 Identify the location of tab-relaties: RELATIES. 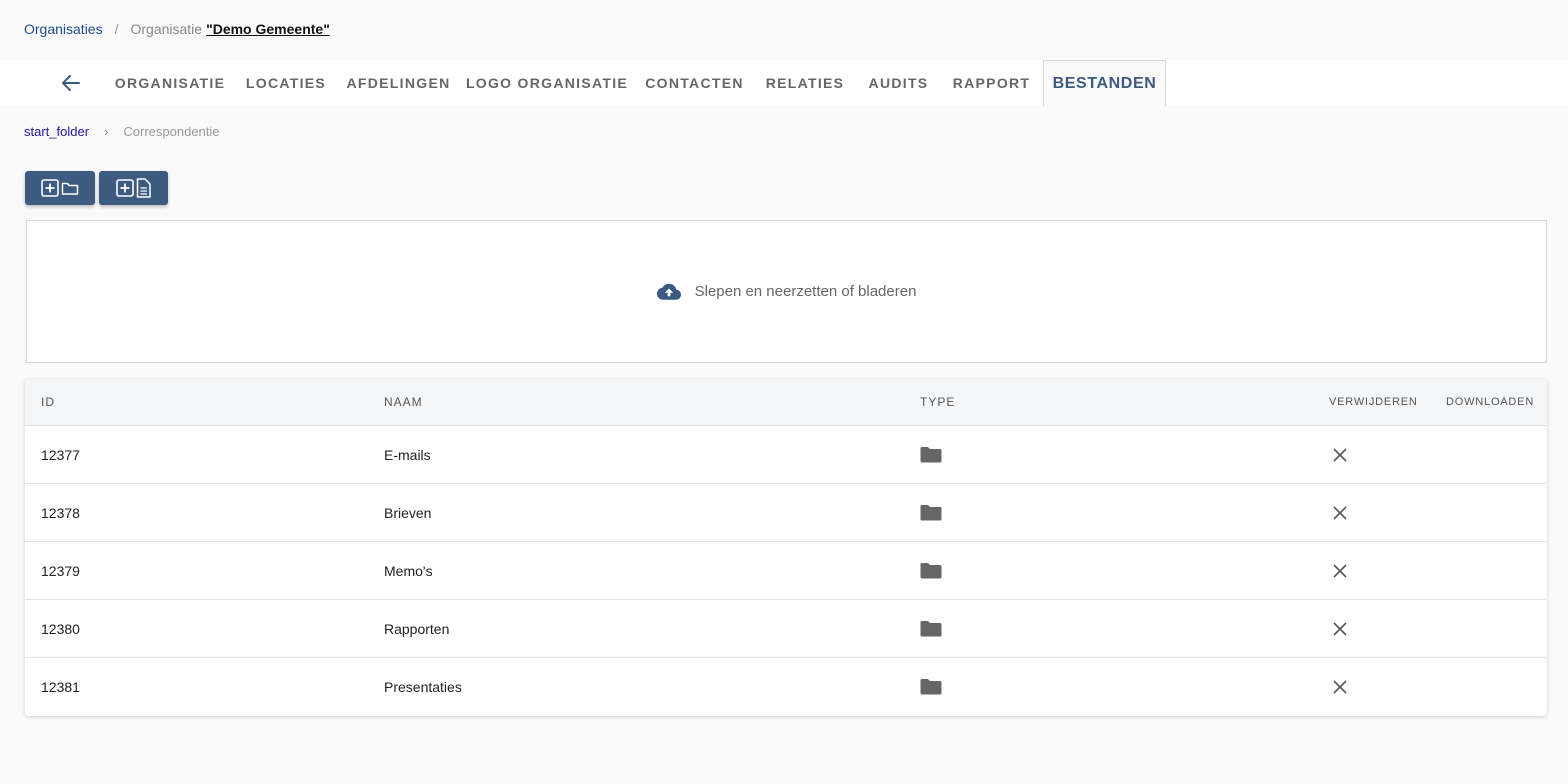
(805, 82).